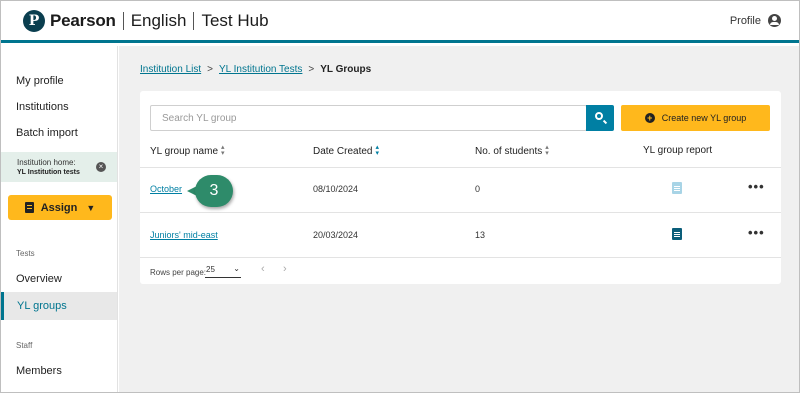 The image size is (800, 393). Describe the element at coordinates (34, 20) in the screenshot. I see `pearson-logo-icon: P` at that location.